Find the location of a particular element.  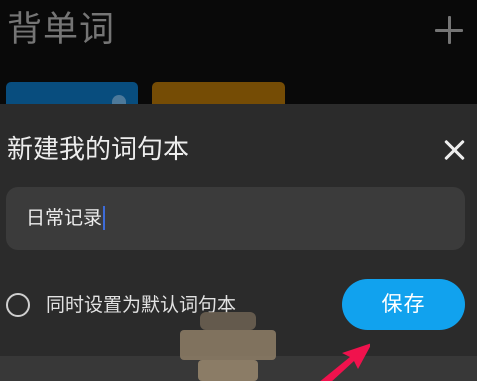

wordbook-name-value-wrap: 日常记录 is located at coordinates (66, 218).